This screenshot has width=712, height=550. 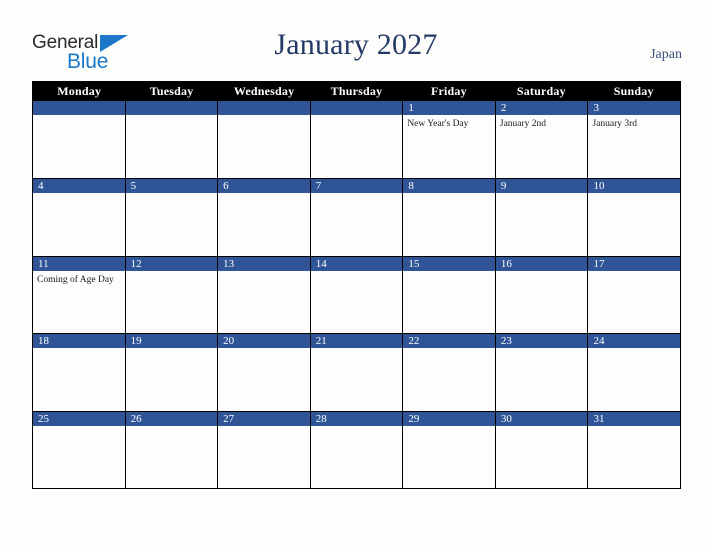 I want to click on calendar-day-cell-3: 3 January 3rd, so click(x=634, y=140).